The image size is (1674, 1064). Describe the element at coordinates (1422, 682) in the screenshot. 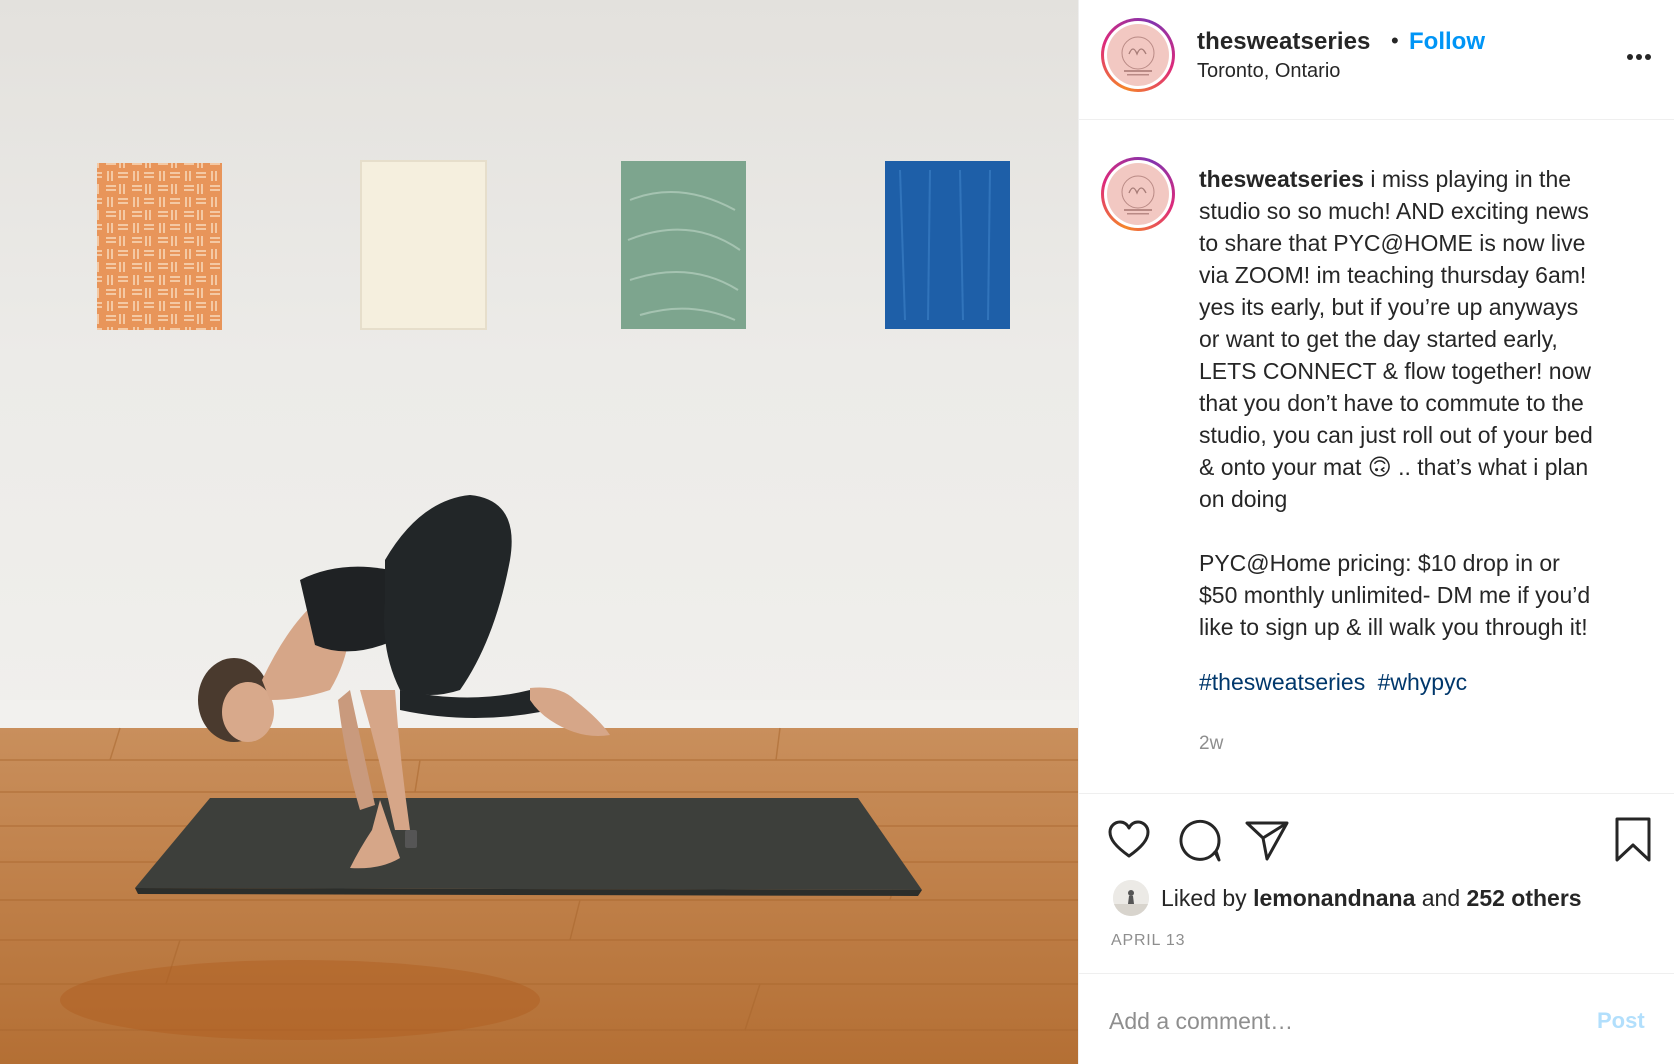

I see `hashtag-link: #whypyc` at that location.